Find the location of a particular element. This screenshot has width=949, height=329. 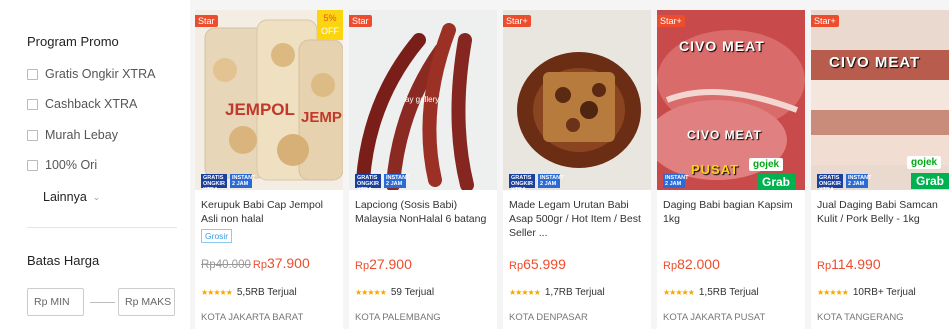

svg-text: JEMPOL is located at coordinates (260, 109).